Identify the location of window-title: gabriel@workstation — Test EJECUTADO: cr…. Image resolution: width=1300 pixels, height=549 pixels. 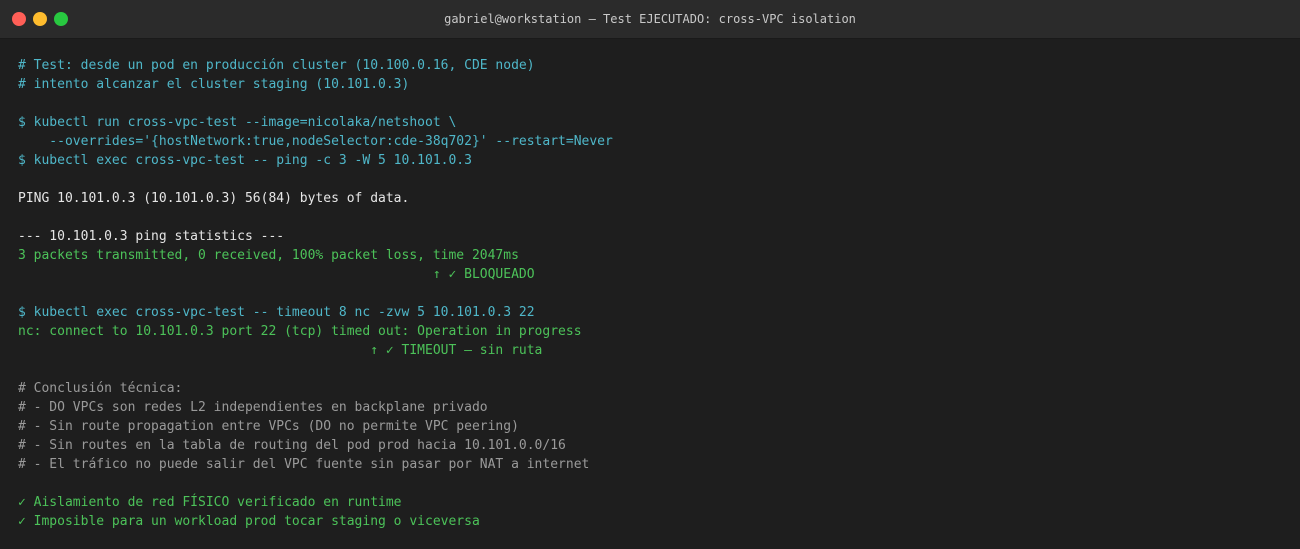
(650, 19).